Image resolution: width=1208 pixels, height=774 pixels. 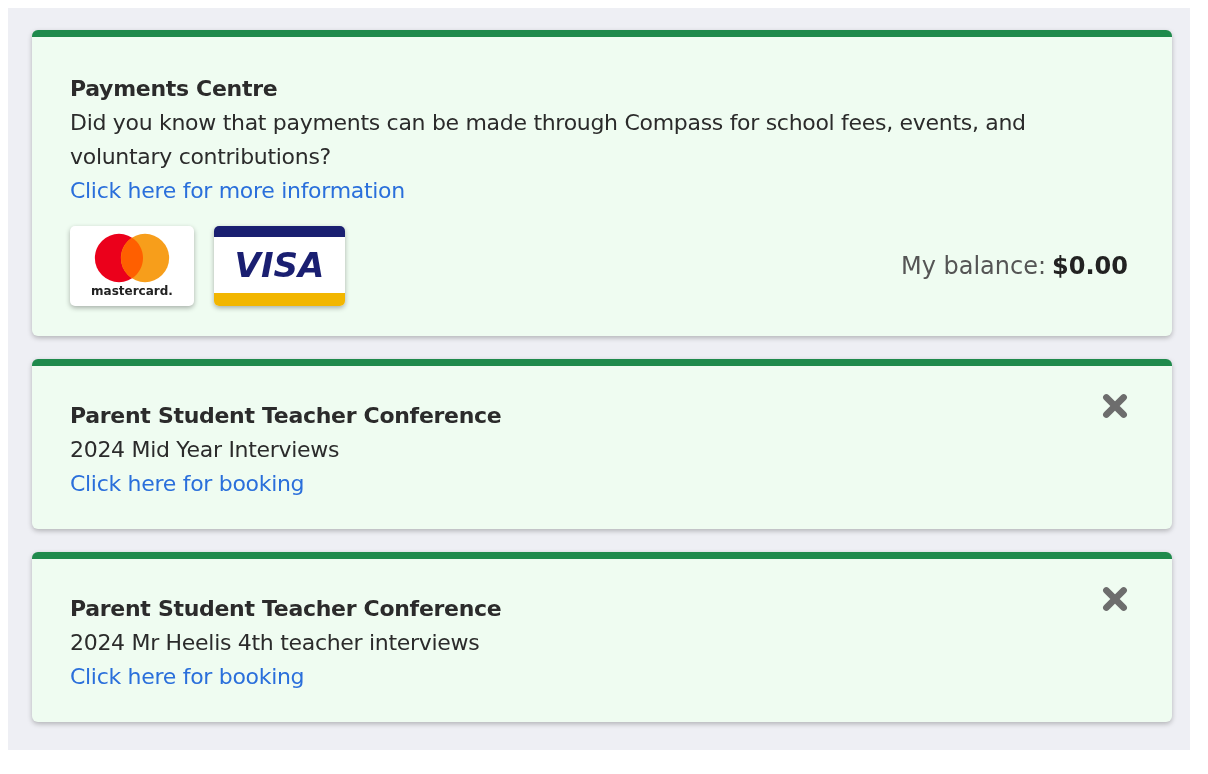 I want to click on card-text: 2024 Mr Heelis 4th teacher interviews, so click(x=275, y=643).